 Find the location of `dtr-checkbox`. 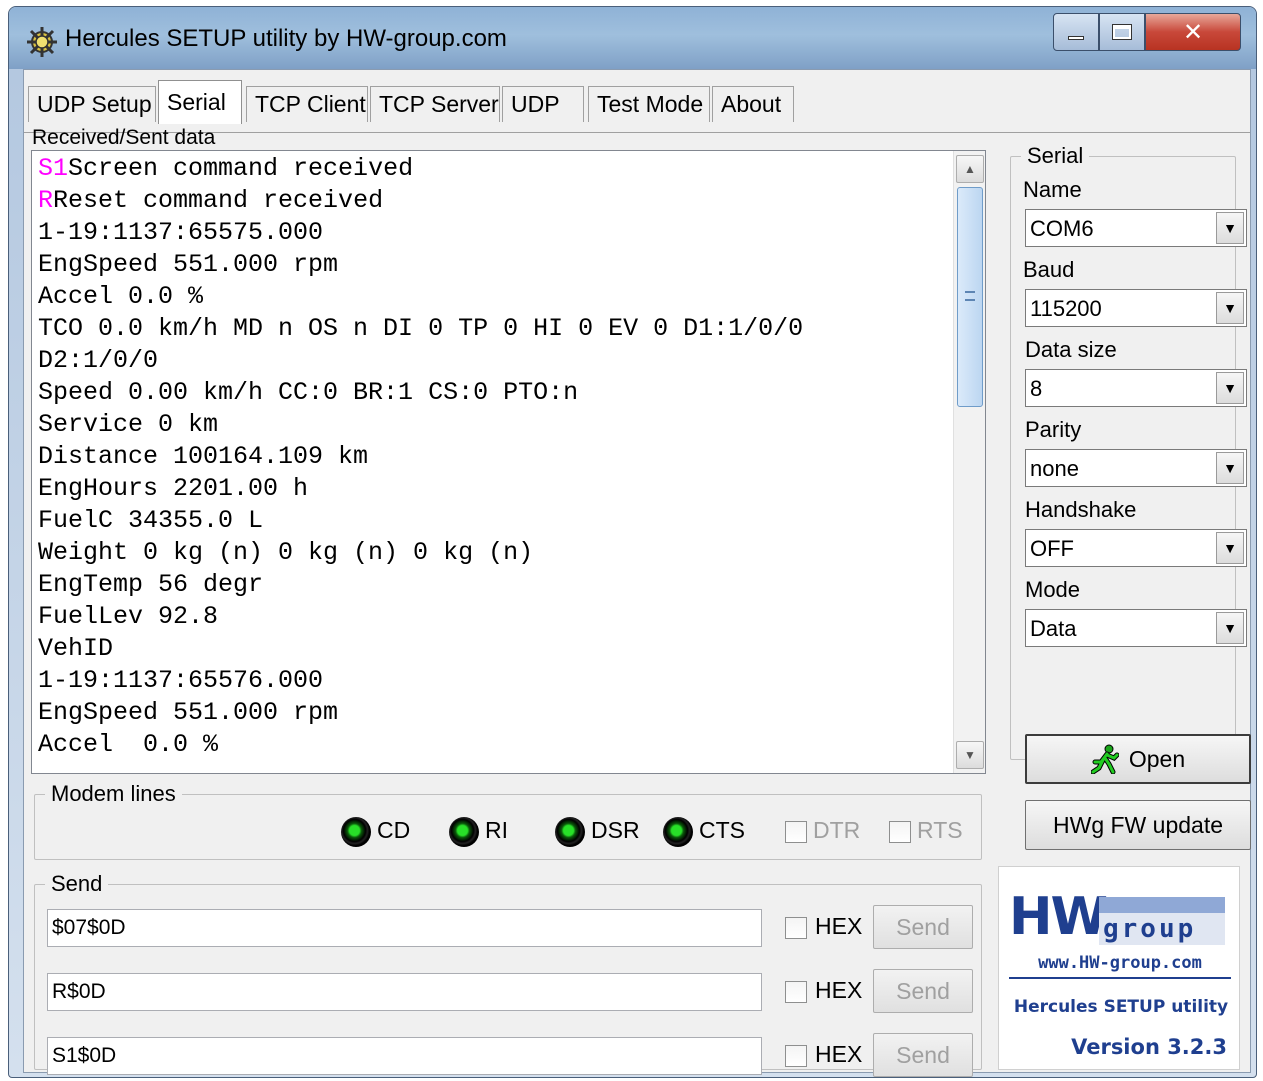

dtr-checkbox is located at coordinates (796, 832).